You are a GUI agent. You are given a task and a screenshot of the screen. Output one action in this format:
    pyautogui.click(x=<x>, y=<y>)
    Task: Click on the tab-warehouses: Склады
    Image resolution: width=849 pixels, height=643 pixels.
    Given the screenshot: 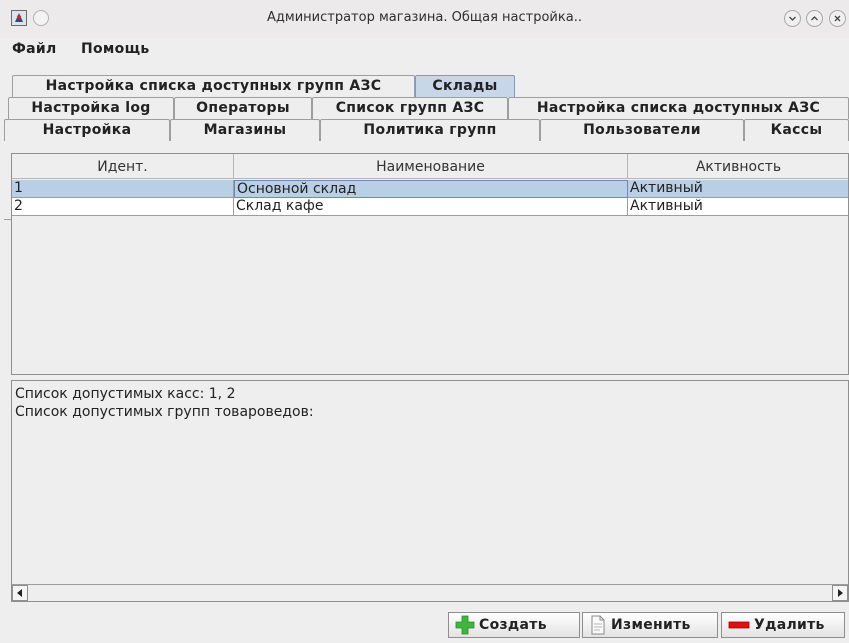 What is the action you would take?
    pyautogui.click(x=465, y=86)
    